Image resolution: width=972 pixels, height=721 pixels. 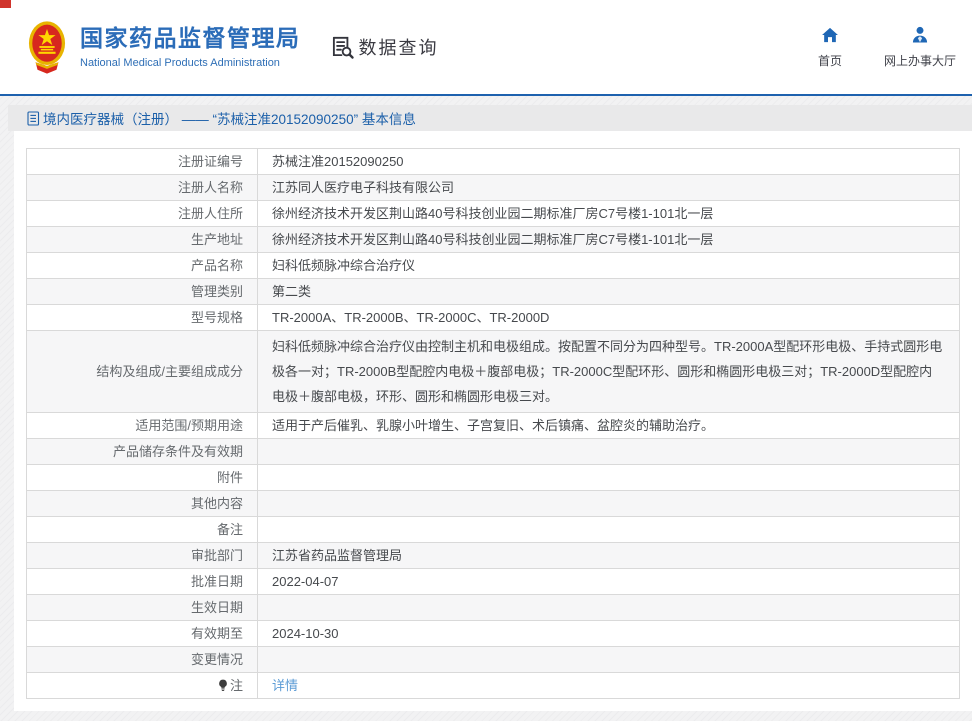 What do you see at coordinates (5, 4) in the screenshot?
I see `screen-corner-marker` at bounding box center [5, 4].